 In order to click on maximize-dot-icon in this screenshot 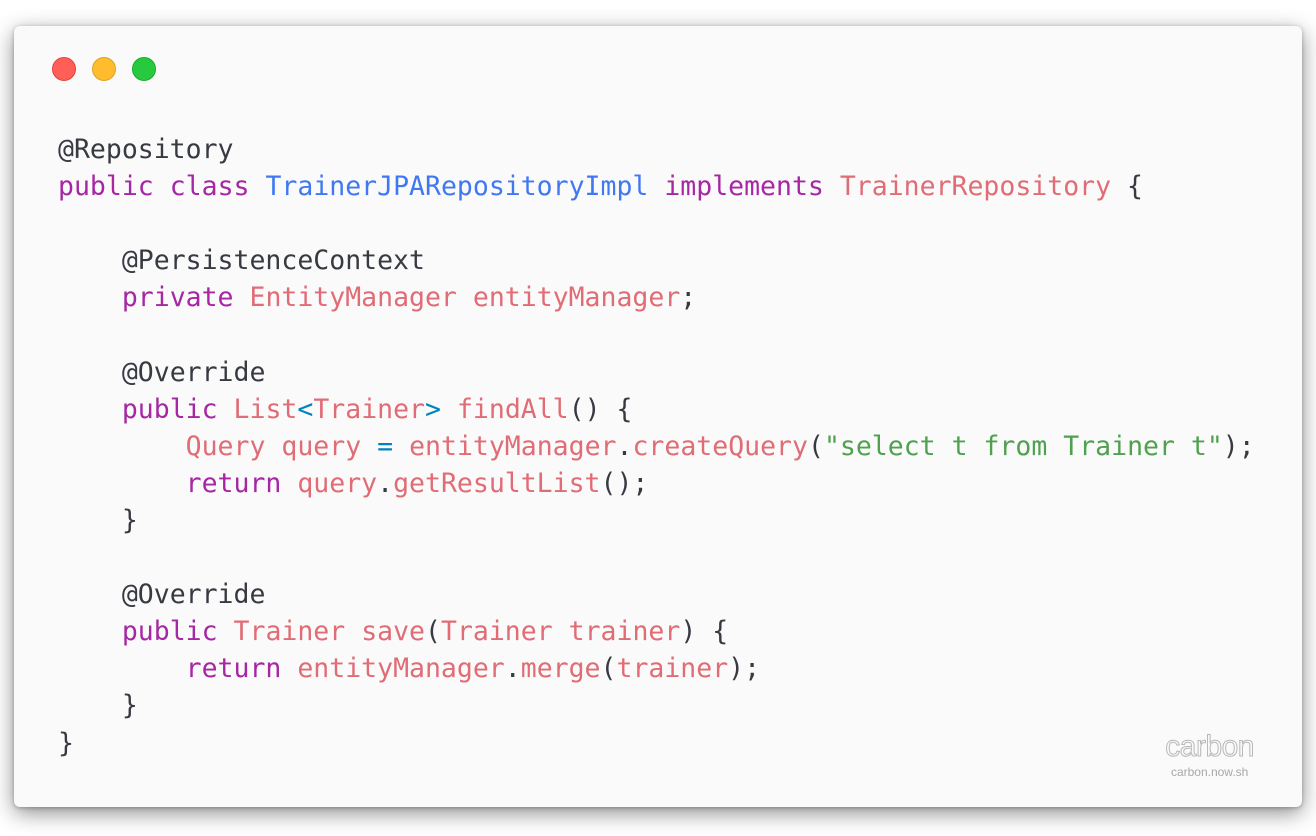, I will do `click(144, 69)`.